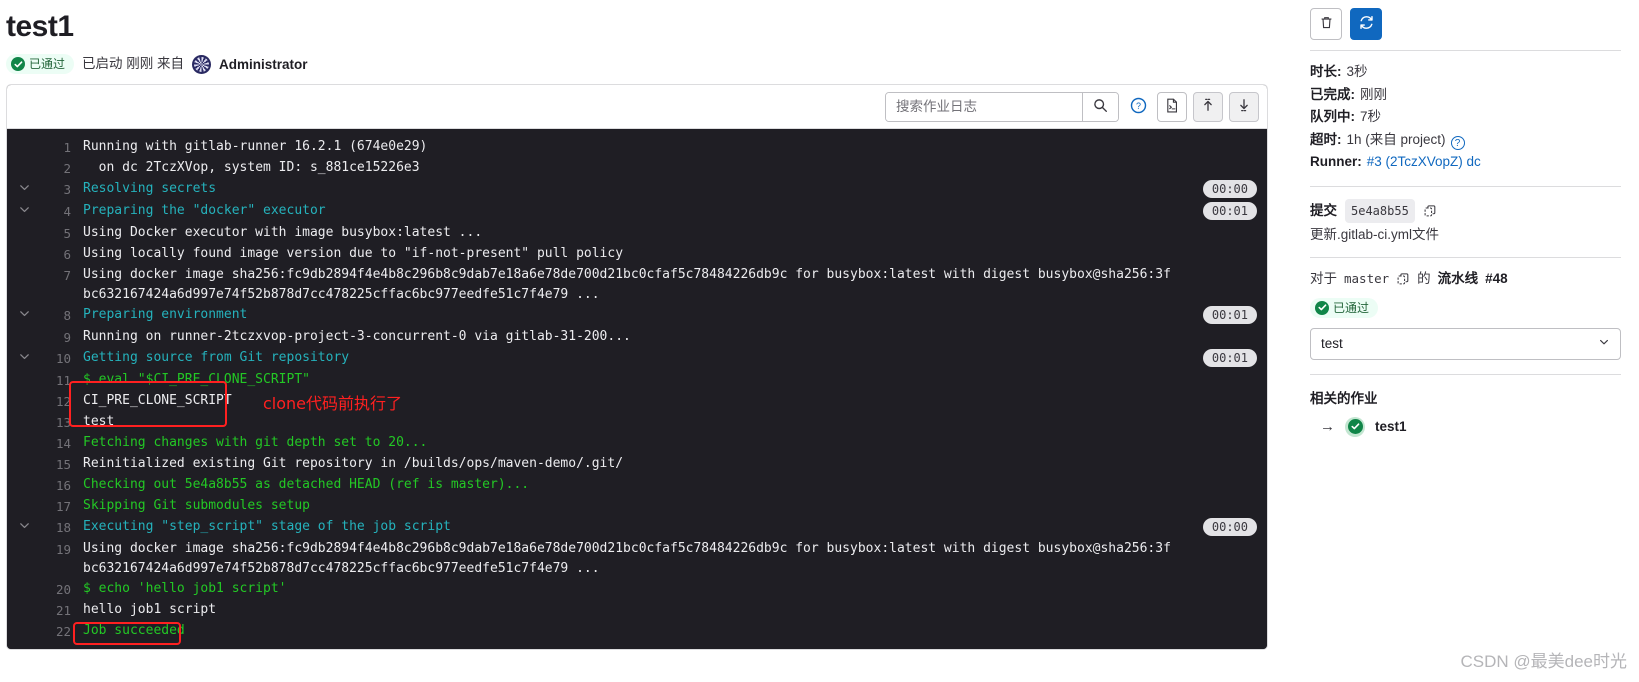 Image resolution: width=1639 pixels, height=682 pixels. Describe the element at coordinates (63, 506) in the screenshot. I see `log-line-number: 17` at that location.